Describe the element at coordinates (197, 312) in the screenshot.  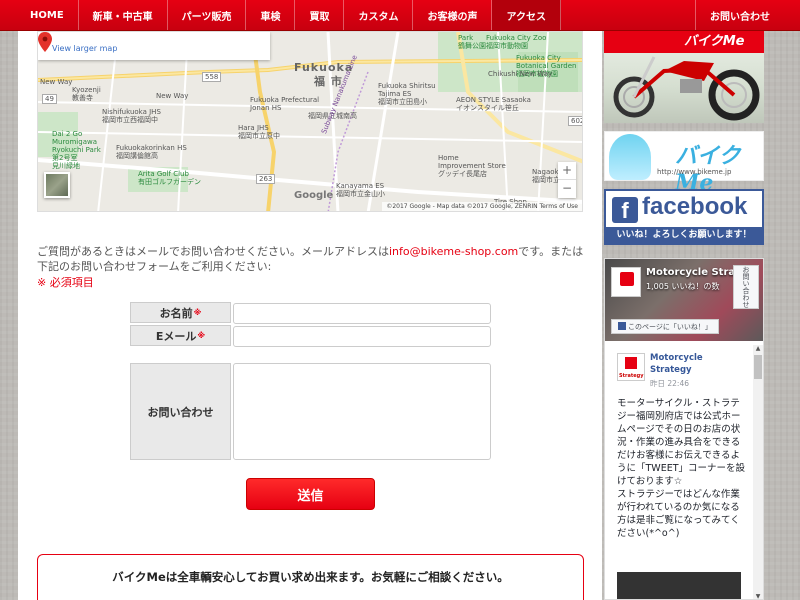
I see `name-required-mark: ※` at that location.